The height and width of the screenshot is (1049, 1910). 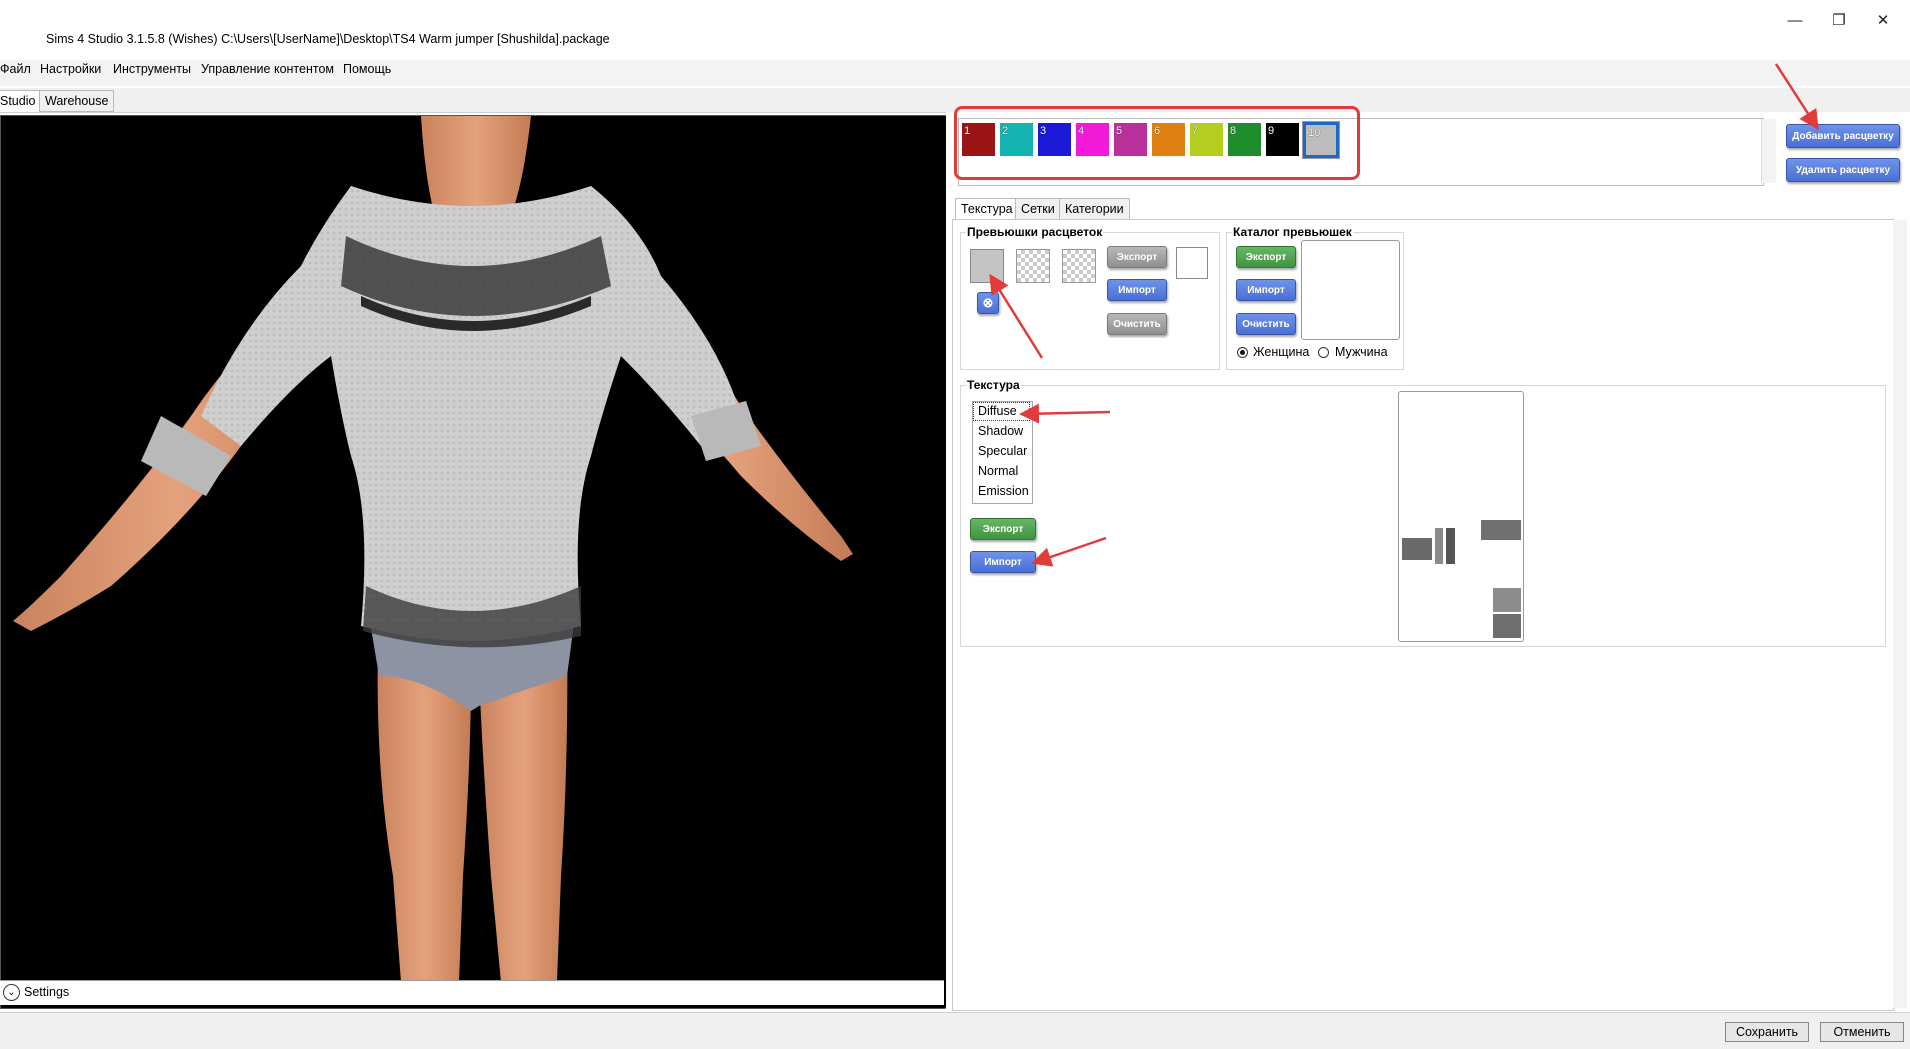 I want to click on swatch-thumbnails-title: Превьюшки расцветок, so click(x=1035, y=232).